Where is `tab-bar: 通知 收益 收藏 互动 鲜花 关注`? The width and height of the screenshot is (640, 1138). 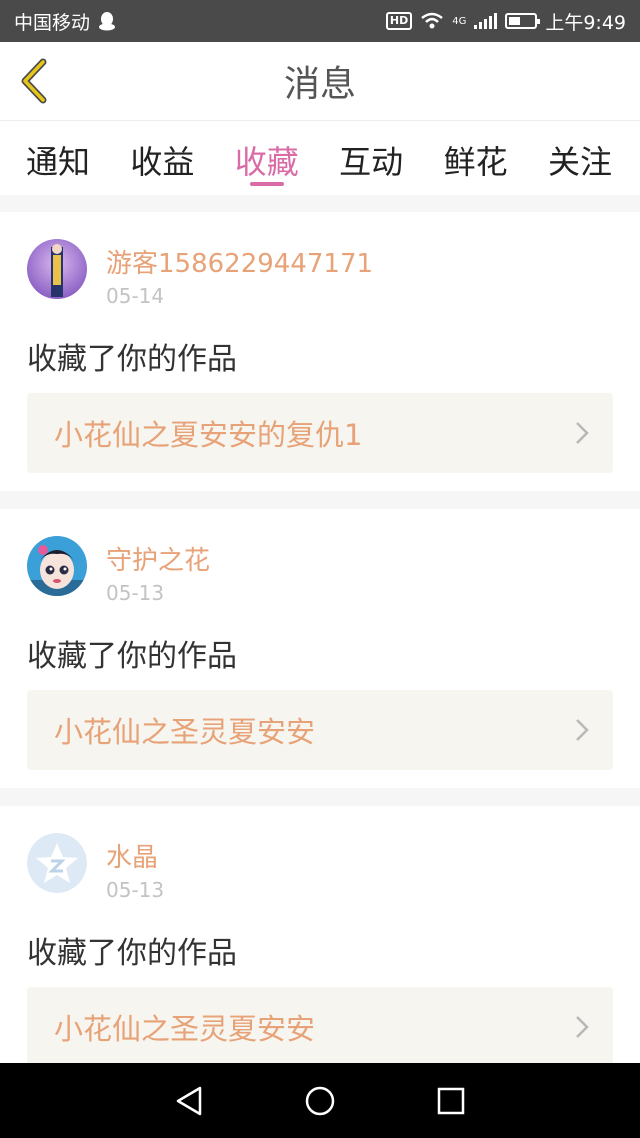 tab-bar: 通知 收益 收藏 互动 鲜花 关注 is located at coordinates (320, 157).